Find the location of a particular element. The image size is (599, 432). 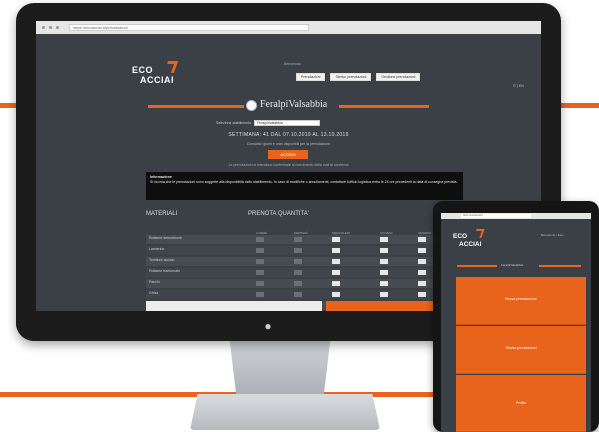

logo-word-2: ACCIAI is located at coordinates (157, 80).